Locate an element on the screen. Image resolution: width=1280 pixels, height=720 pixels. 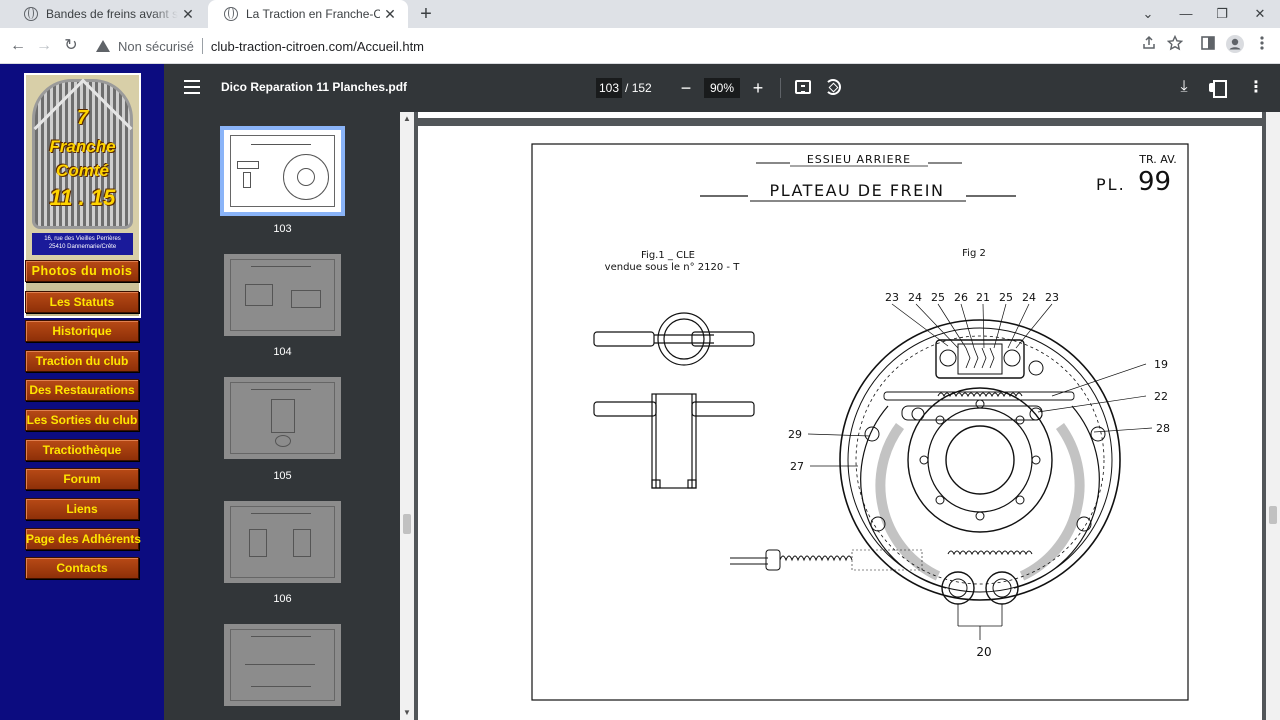
menu-photos-du-mois: Photos du mois is located at coordinates (82, 271).